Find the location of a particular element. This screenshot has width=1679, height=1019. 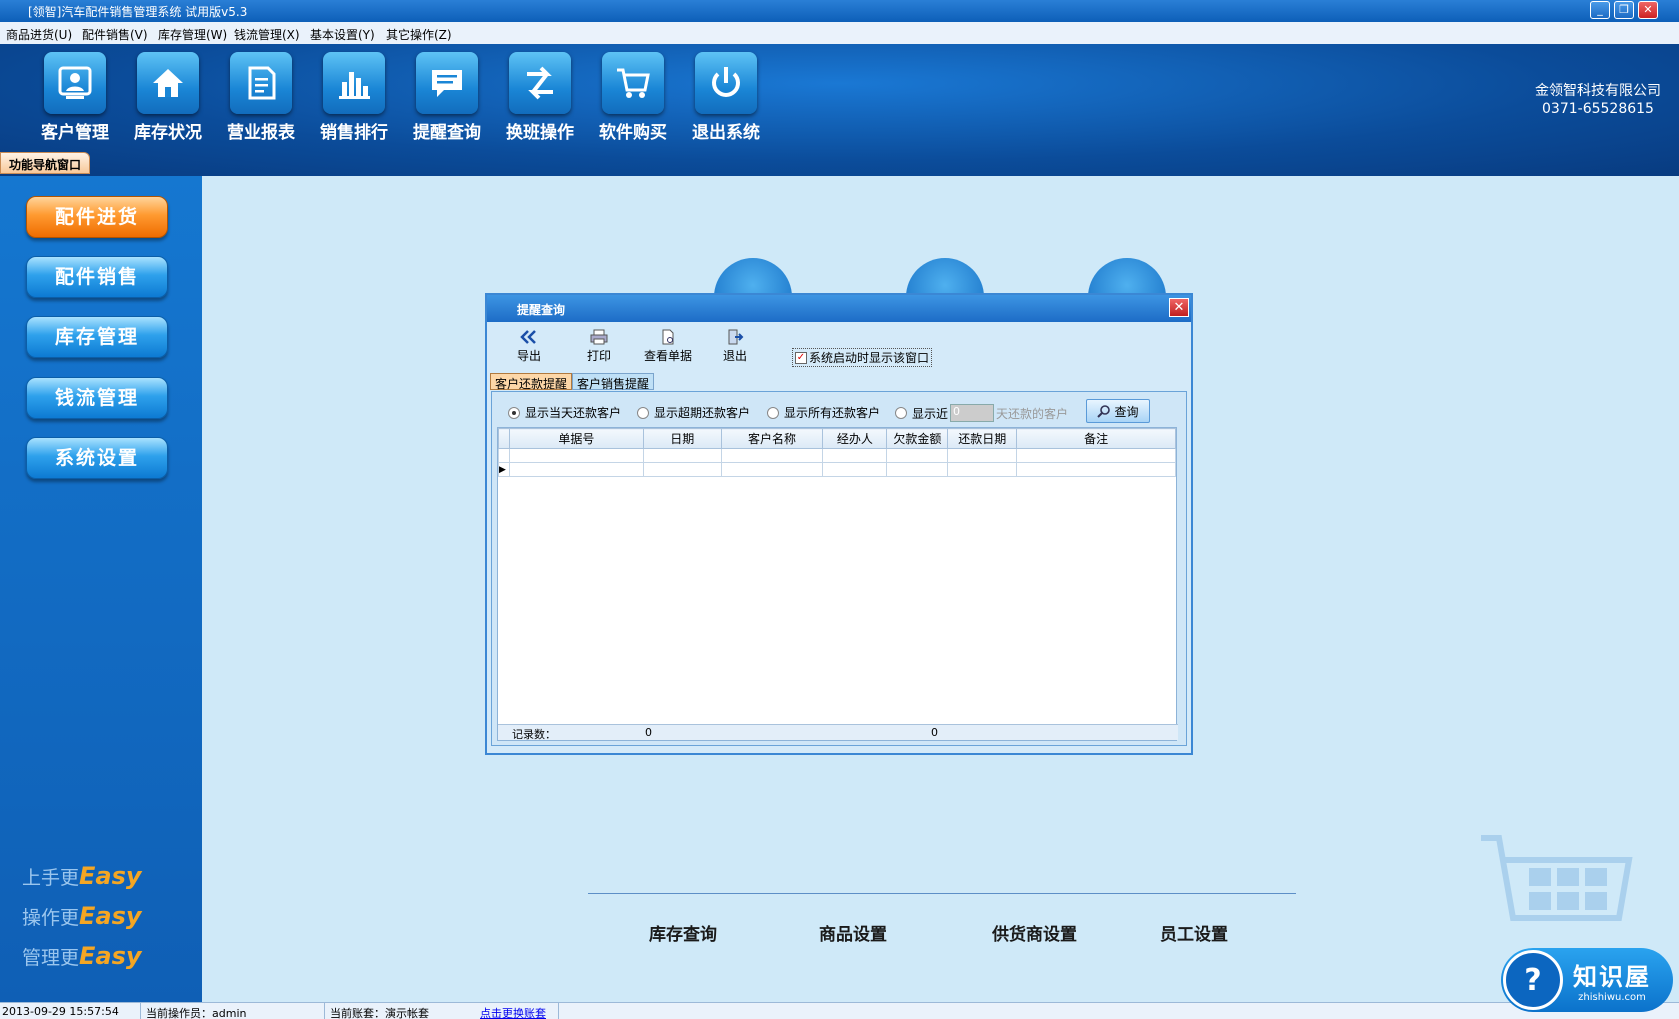

table-header: 单据号 日期 客户名称 经办人 欠款金额 还款日期 备注 is located at coordinates (837, 438).